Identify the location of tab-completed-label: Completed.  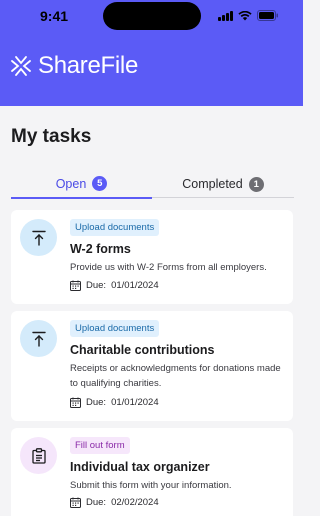
(212, 184).